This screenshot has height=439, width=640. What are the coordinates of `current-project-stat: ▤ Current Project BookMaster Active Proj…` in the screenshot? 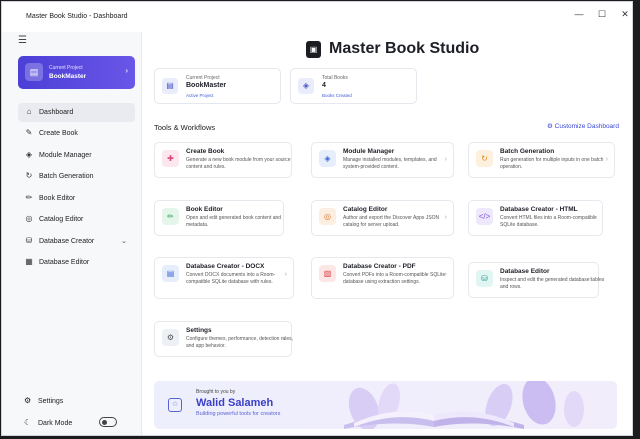 It's located at (217, 86).